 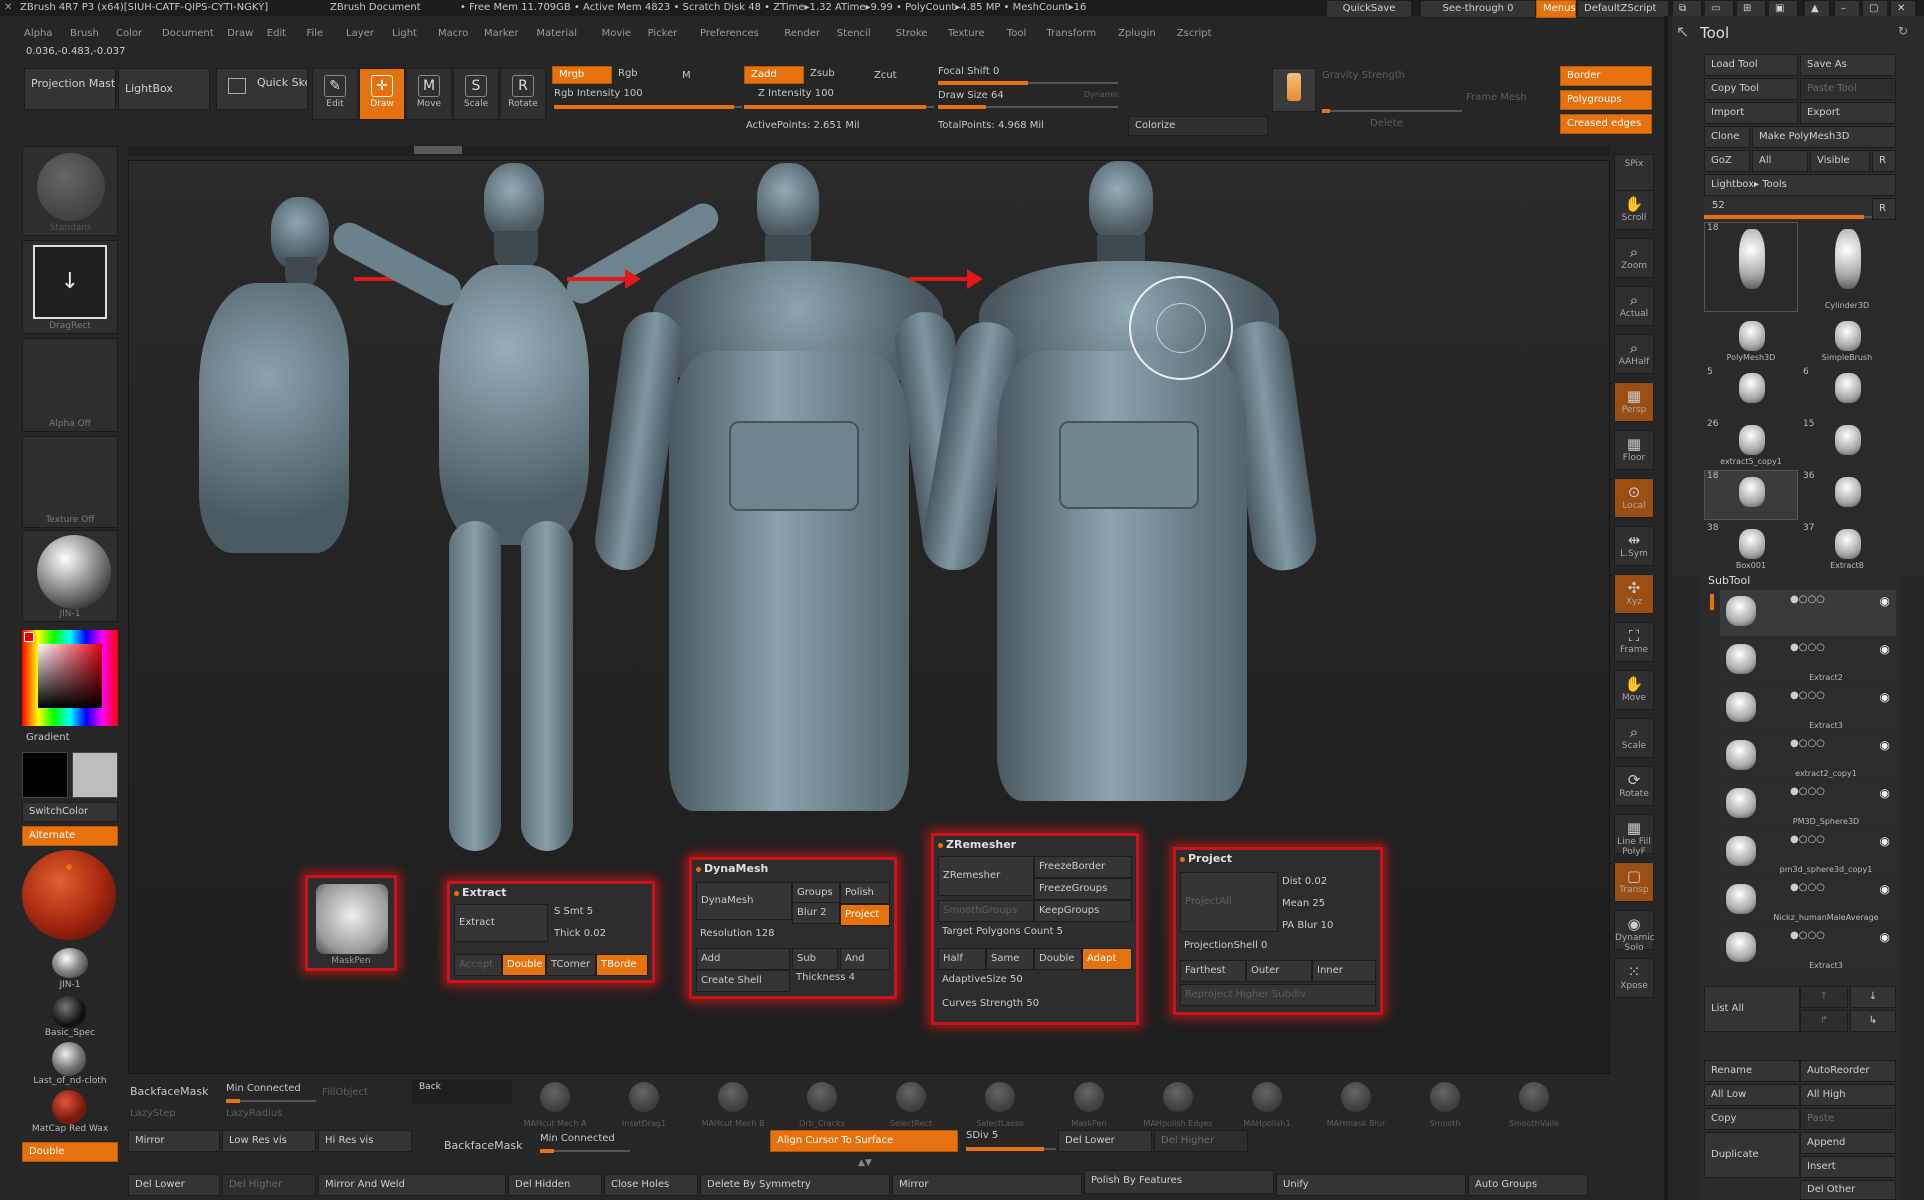 I want to click on m-button: M, so click(x=686, y=75).